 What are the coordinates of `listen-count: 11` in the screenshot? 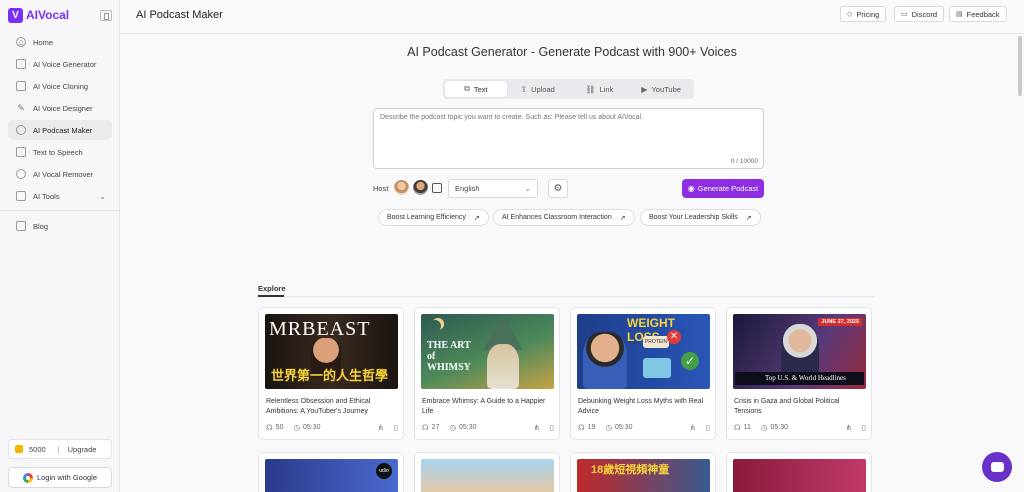 It's located at (747, 427).